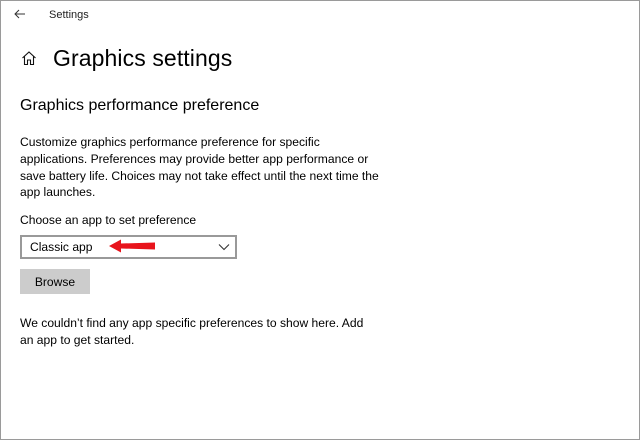  What do you see at coordinates (61, 247) in the screenshot?
I see `dropdown-selected-value: Classic app` at bounding box center [61, 247].